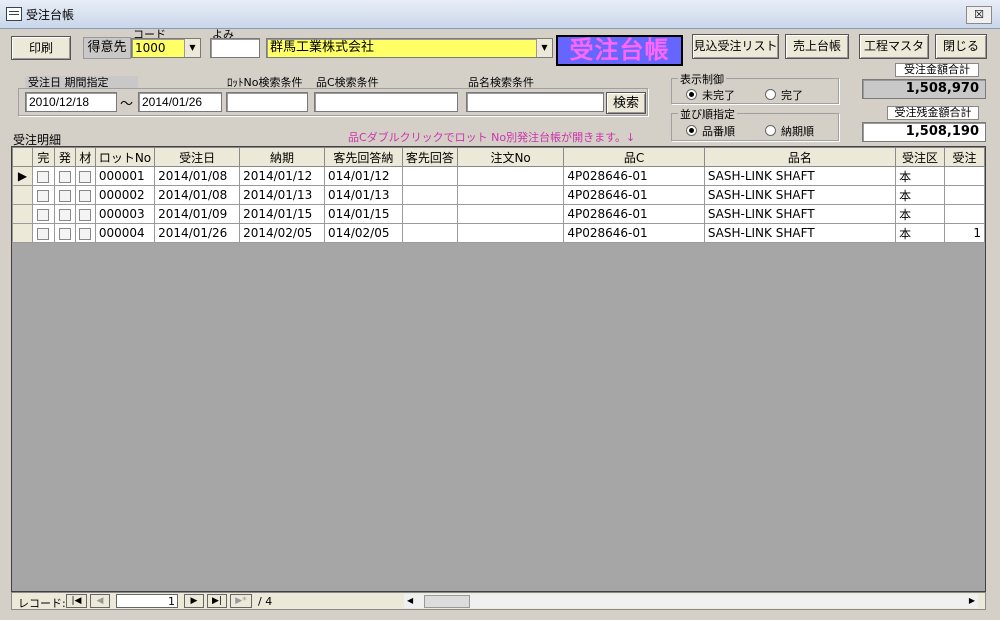  I want to click on qty-cell: 1, so click(964, 233).